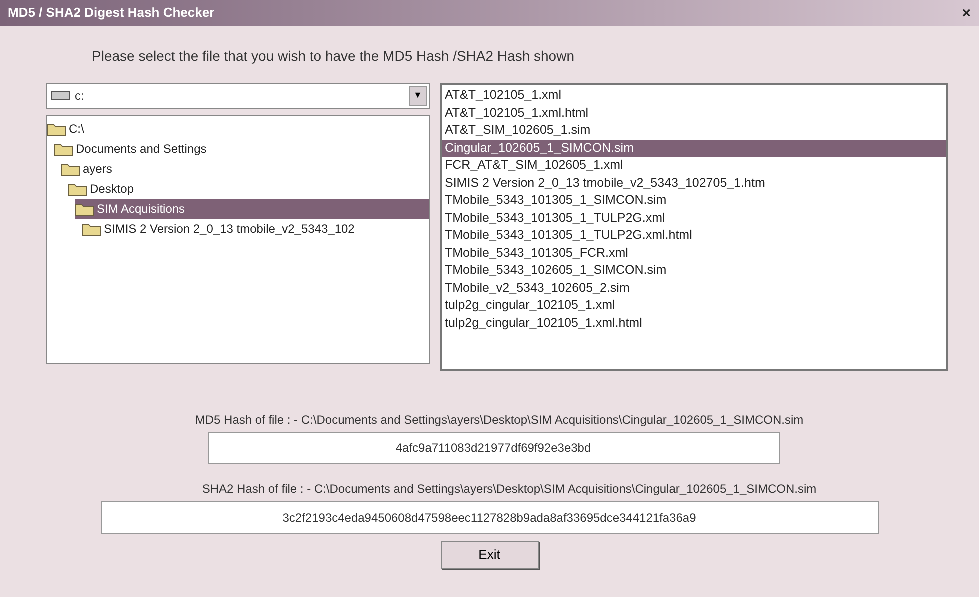  What do you see at coordinates (694, 201) in the screenshot?
I see `file-item: TMobile_5343_101305_1_SIMCON.sim` at bounding box center [694, 201].